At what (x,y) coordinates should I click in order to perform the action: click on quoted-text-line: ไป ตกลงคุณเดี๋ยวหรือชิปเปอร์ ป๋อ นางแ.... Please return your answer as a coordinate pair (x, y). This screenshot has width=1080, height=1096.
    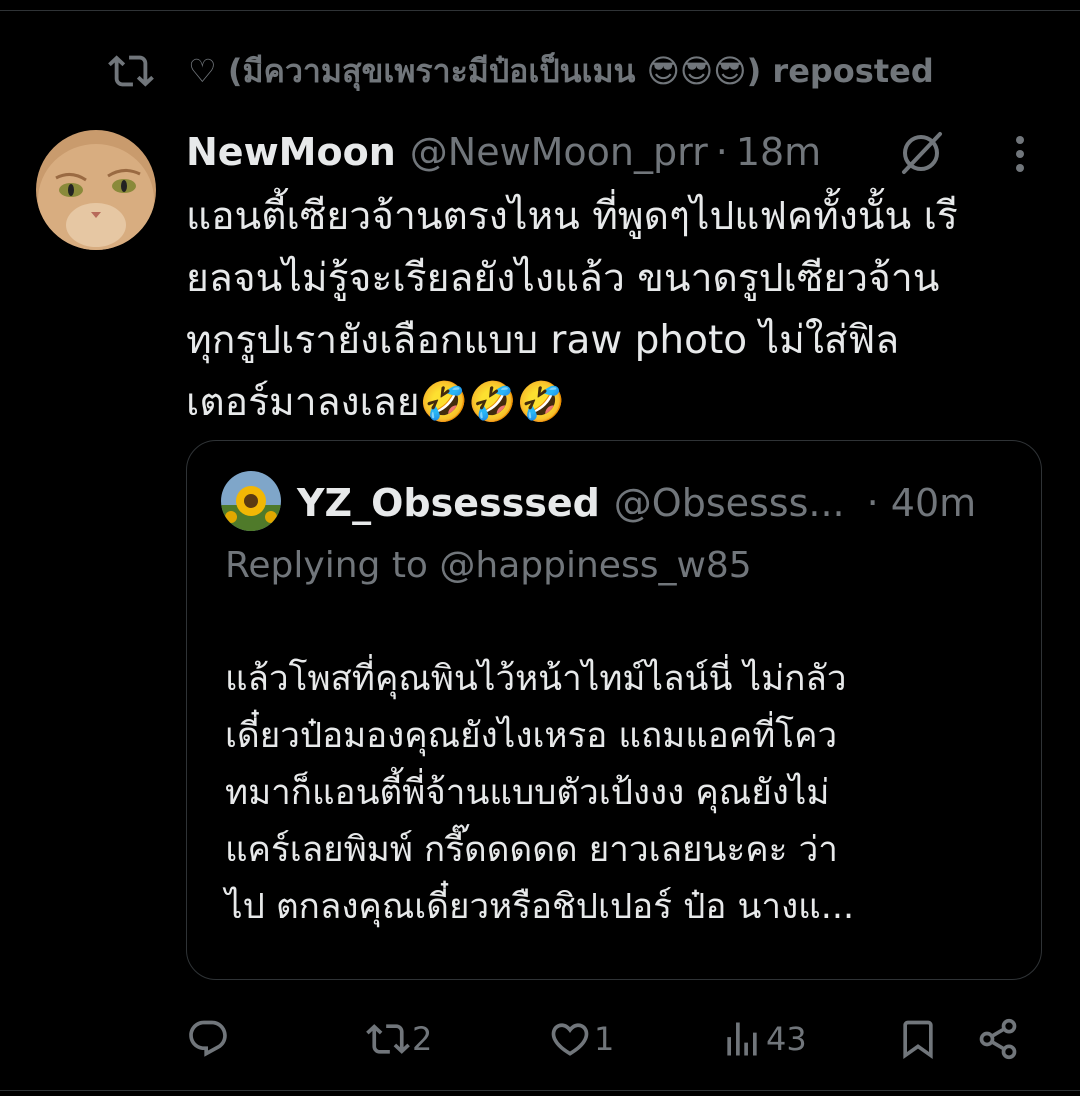
    Looking at the image, I should click on (540, 907).